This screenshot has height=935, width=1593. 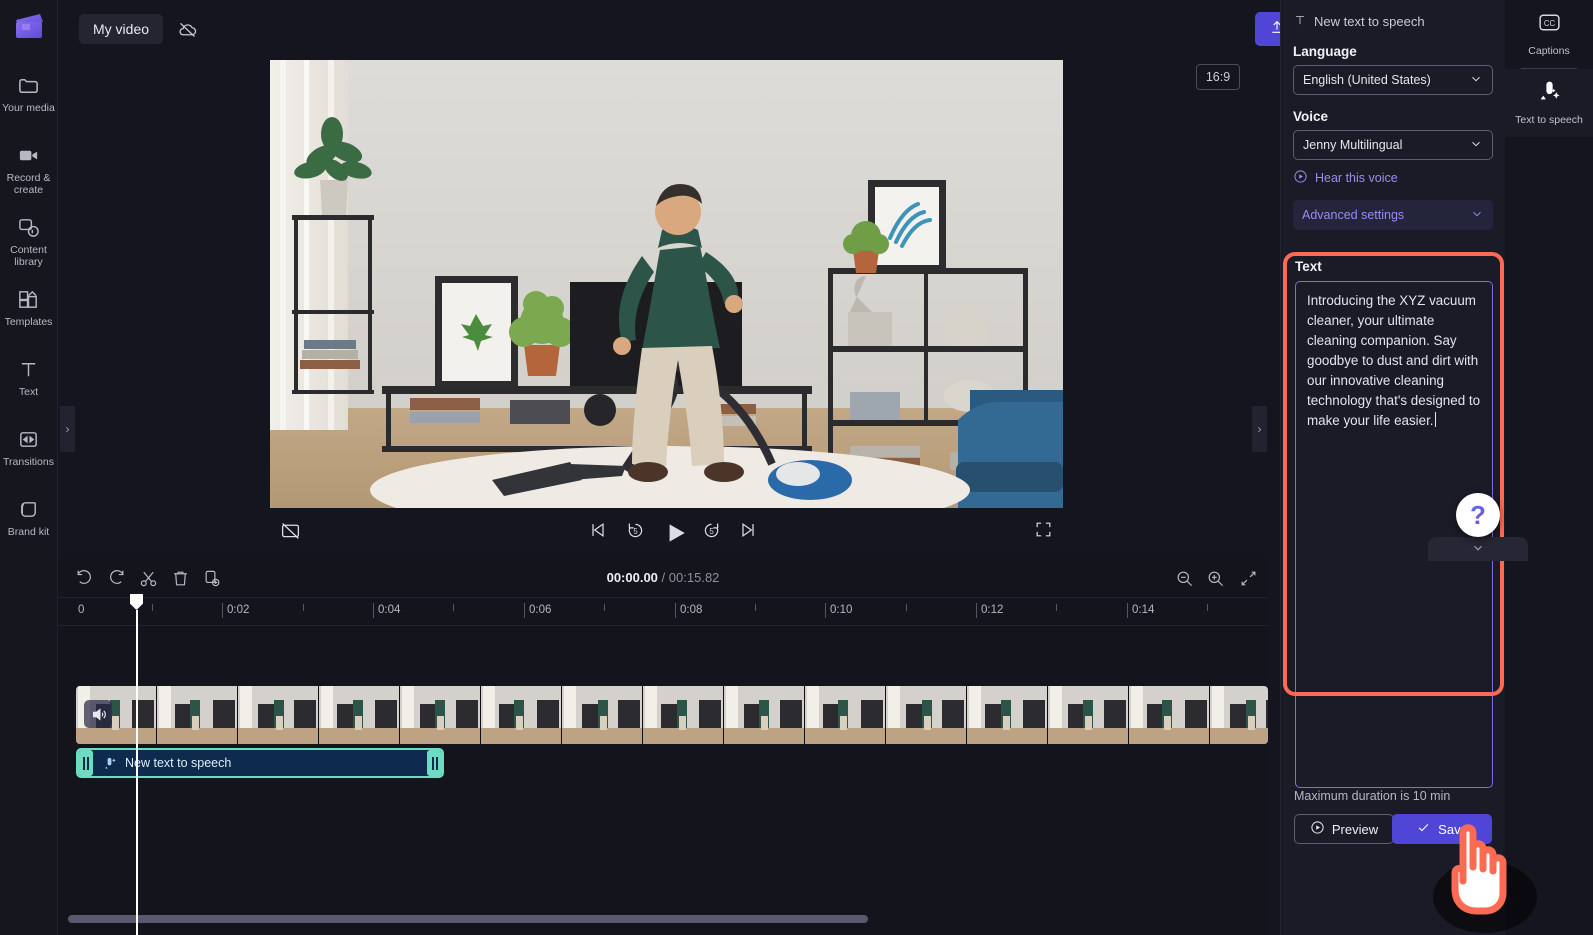 What do you see at coordinates (1218, 77) in the screenshot?
I see `aspect-ratio-badge: 16:9` at bounding box center [1218, 77].